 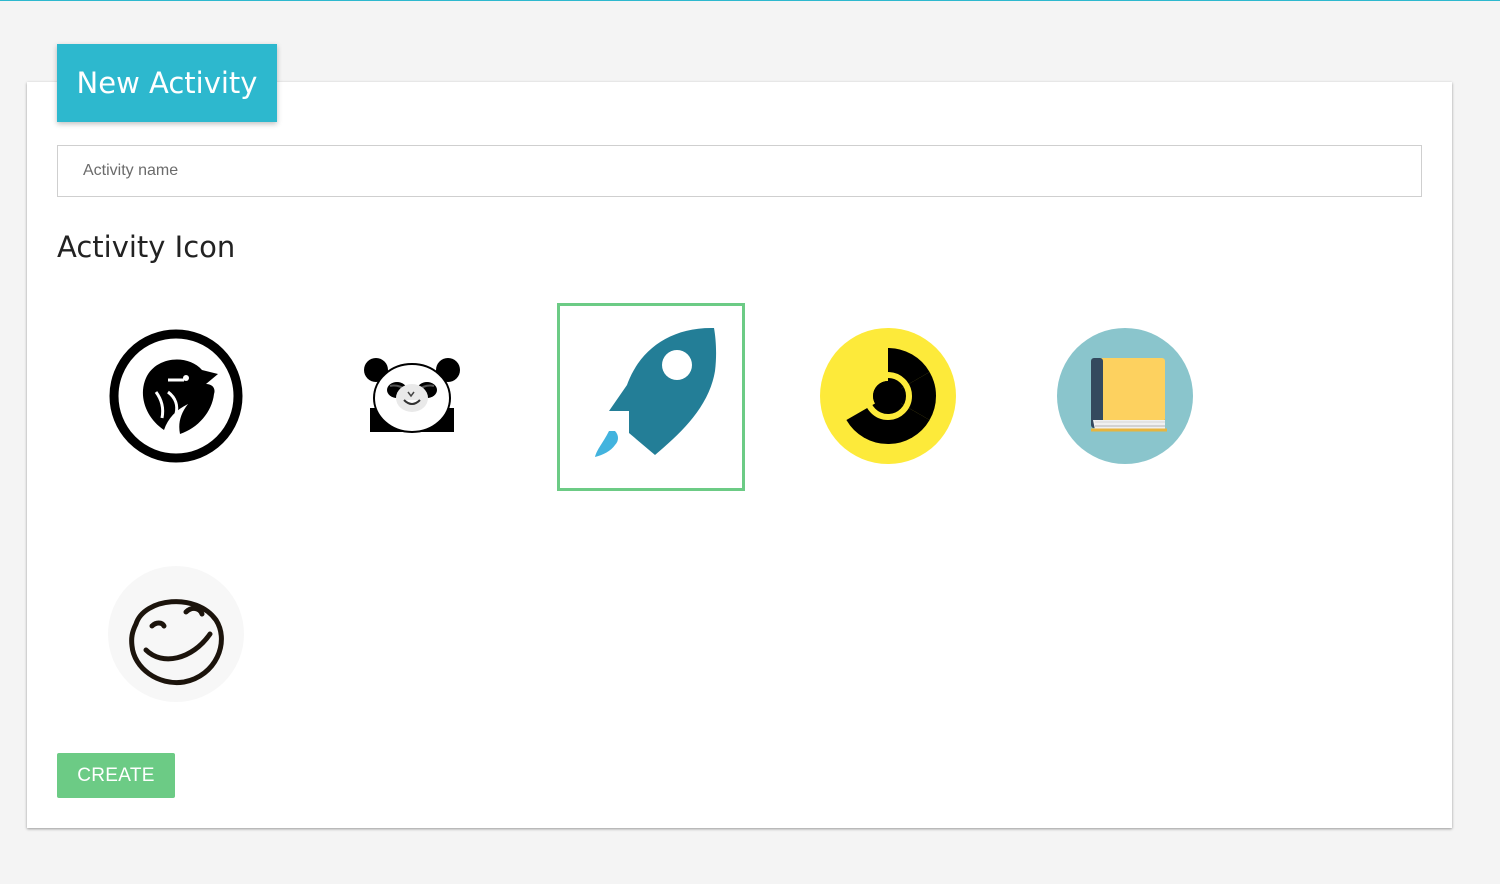 I want to click on icon-option-rocket, so click(x=651, y=397).